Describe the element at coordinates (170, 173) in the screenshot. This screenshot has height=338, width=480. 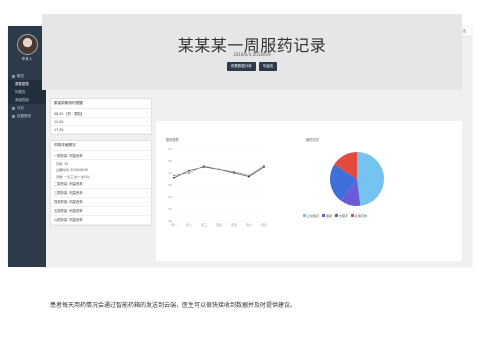
I see `y-tick-label: 70` at that location.